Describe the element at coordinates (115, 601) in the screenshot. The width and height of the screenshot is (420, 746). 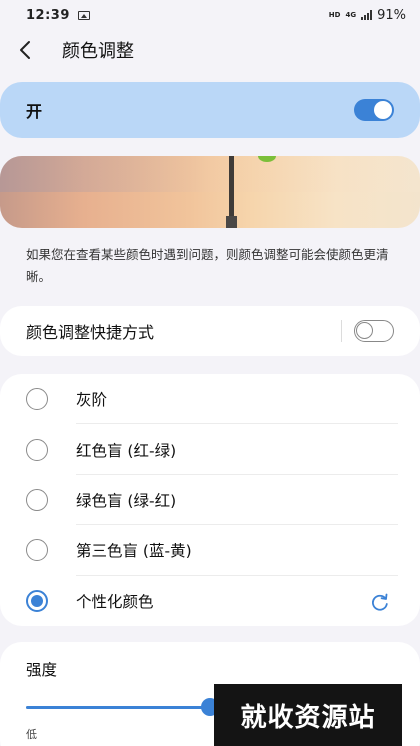
I see `option-label: 个性化颜色` at that location.